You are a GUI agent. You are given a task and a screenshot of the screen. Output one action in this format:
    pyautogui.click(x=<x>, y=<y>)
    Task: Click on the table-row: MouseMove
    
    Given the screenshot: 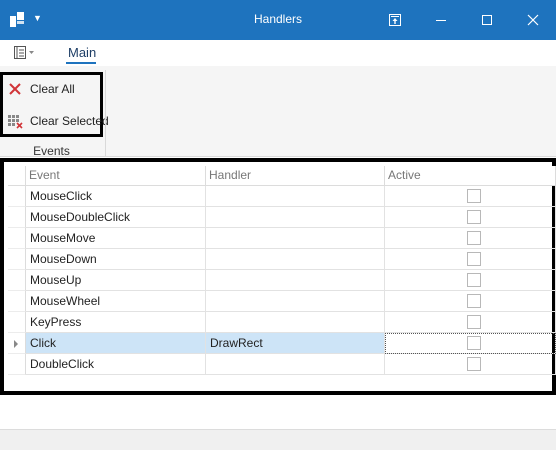 What is the action you would take?
    pyautogui.click(x=291, y=238)
    